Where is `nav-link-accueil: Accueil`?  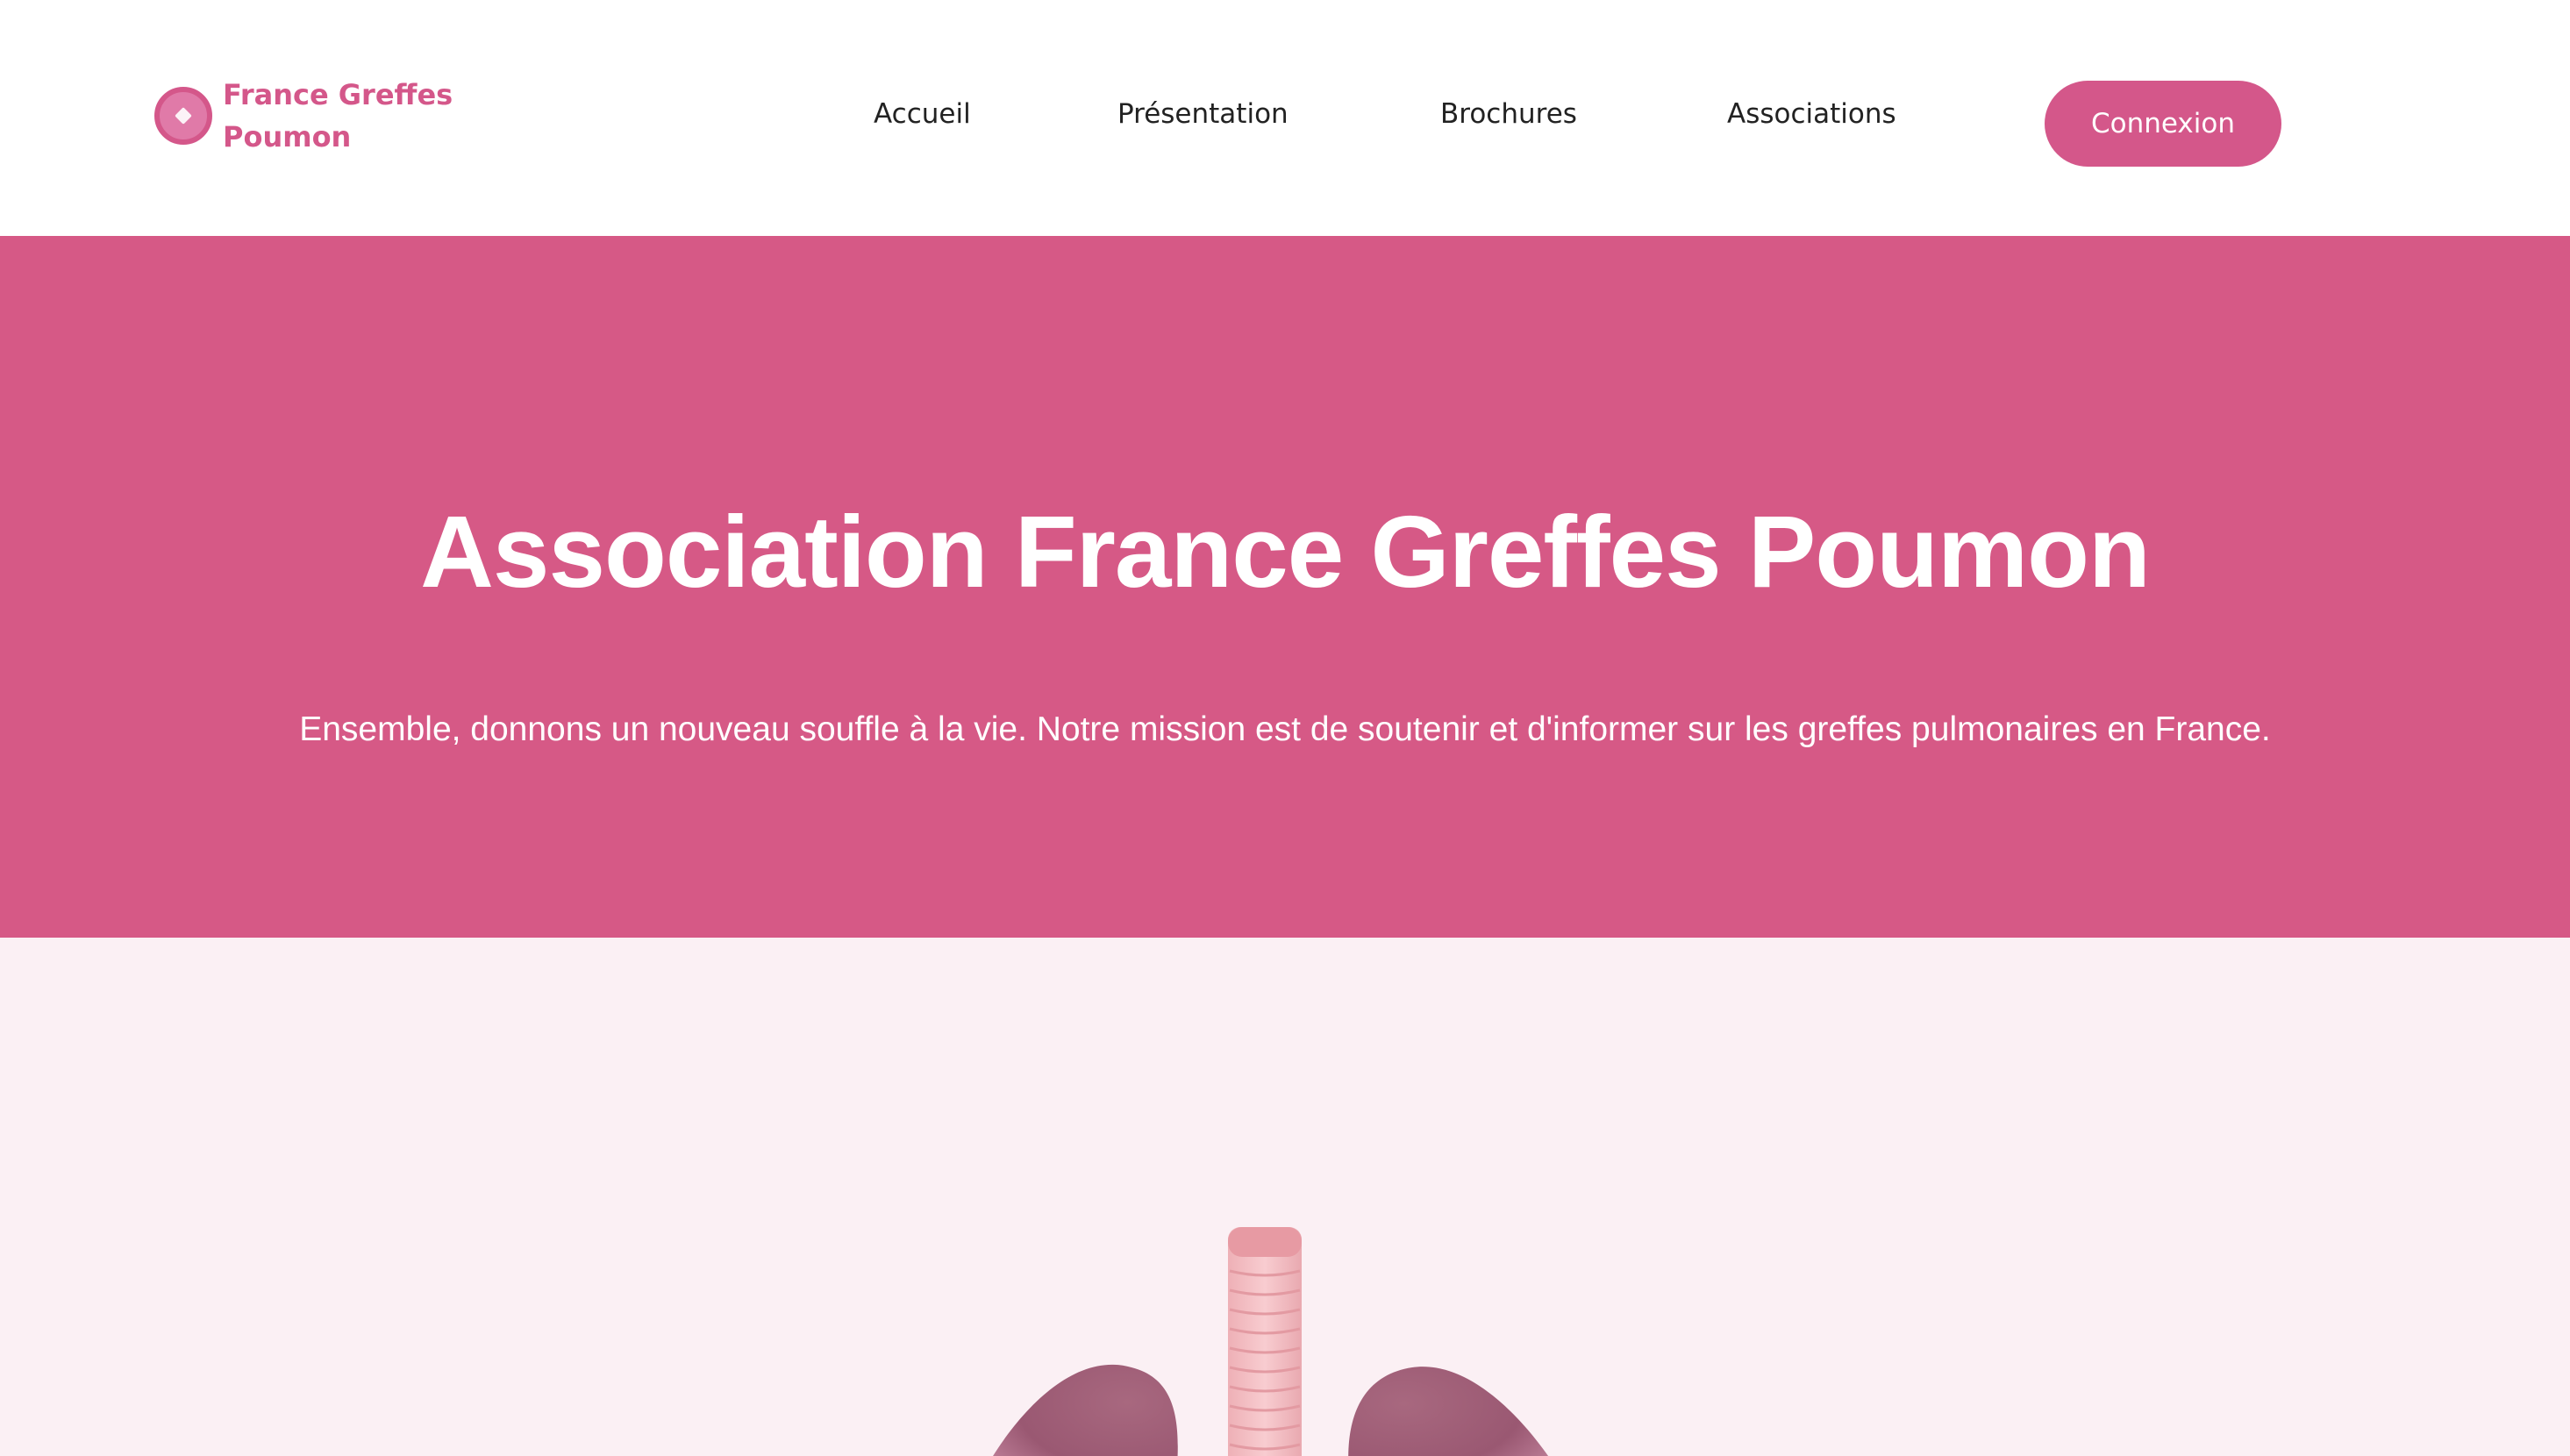
nav-link-accueil: Accueil is located at coordinates (922, 114).